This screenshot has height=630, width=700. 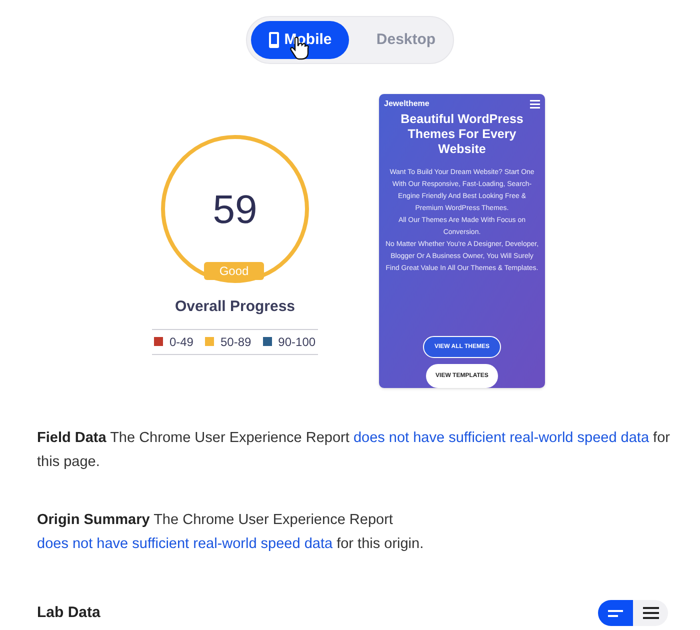 I want to click on info-paragraph: Origin Summary The Chrome User Experience Report does not have sufficient real-world speed data for this origin., so click(x=231, y=532).